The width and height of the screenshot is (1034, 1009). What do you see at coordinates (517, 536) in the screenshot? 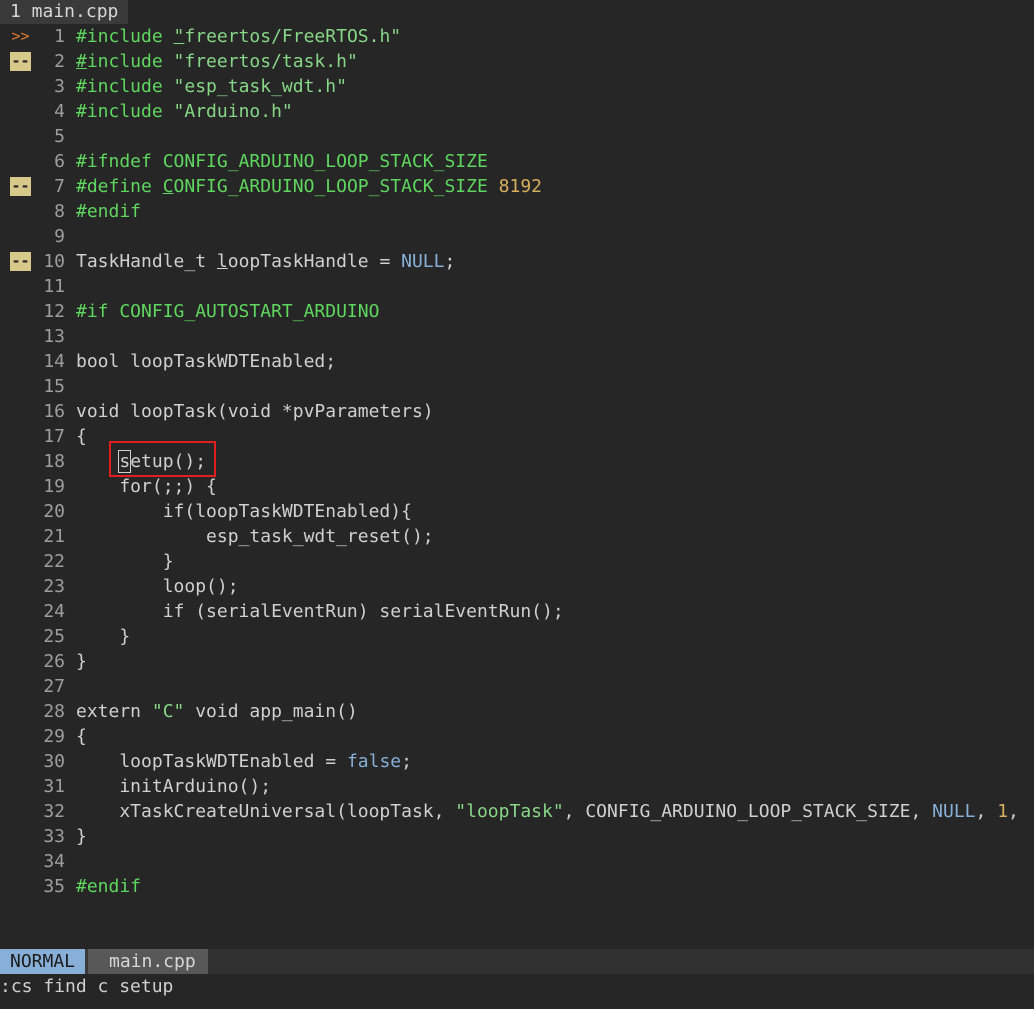
I see `code-line: 21 esp_task_wdt_reset();` at bounding box center [517, 536].